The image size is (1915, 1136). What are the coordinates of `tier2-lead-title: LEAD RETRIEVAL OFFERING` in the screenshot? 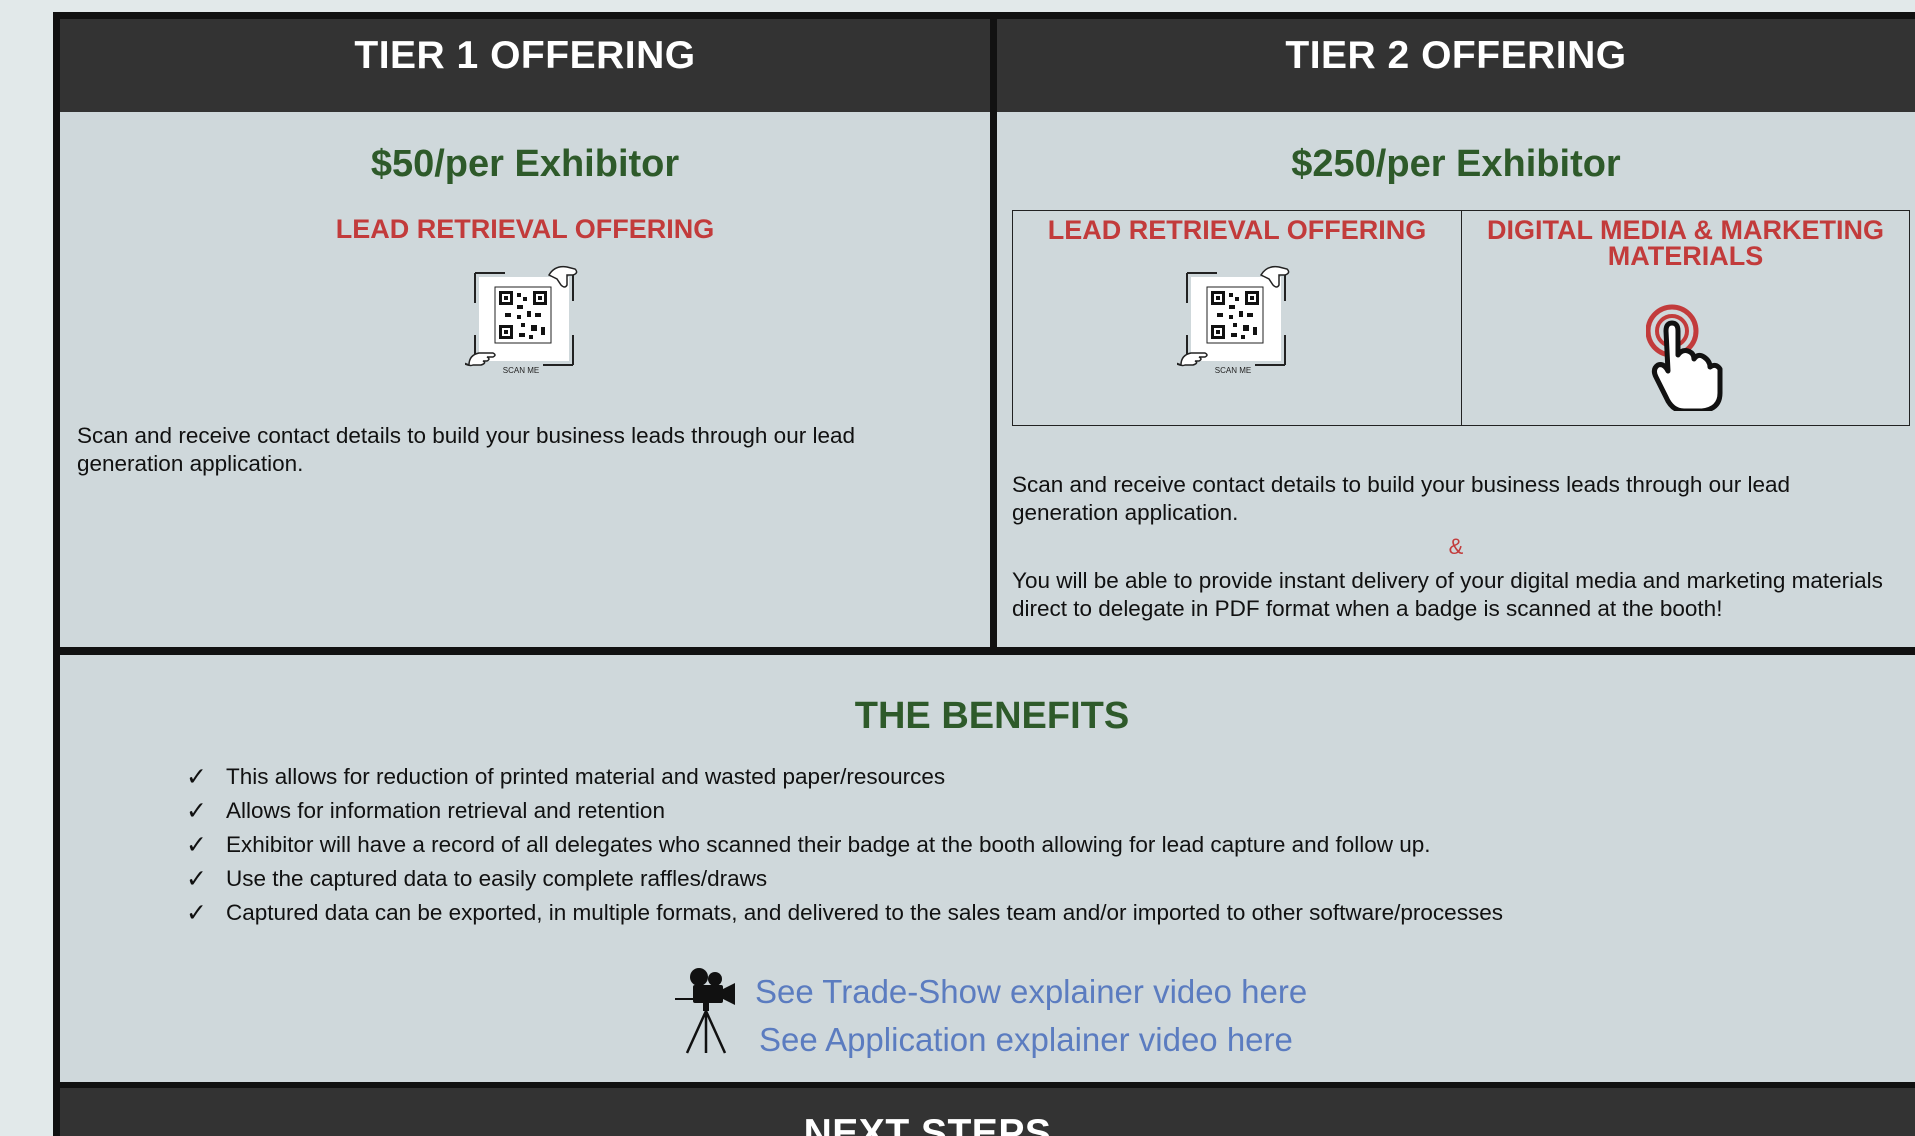 It's located at (1237, 230).